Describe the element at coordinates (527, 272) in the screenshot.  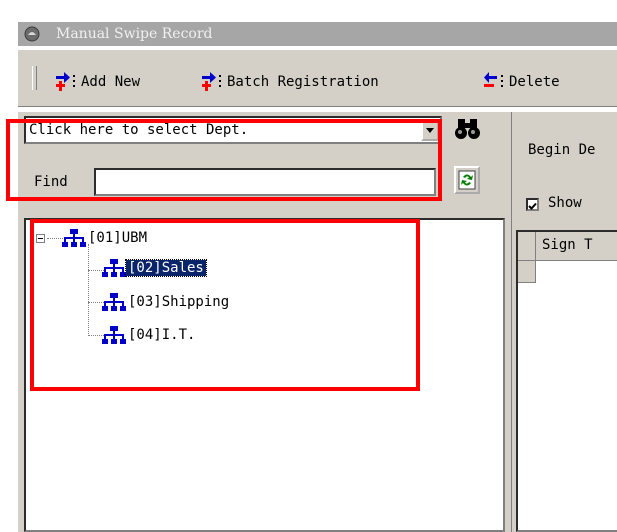
I see `grid-row-header` at that location.